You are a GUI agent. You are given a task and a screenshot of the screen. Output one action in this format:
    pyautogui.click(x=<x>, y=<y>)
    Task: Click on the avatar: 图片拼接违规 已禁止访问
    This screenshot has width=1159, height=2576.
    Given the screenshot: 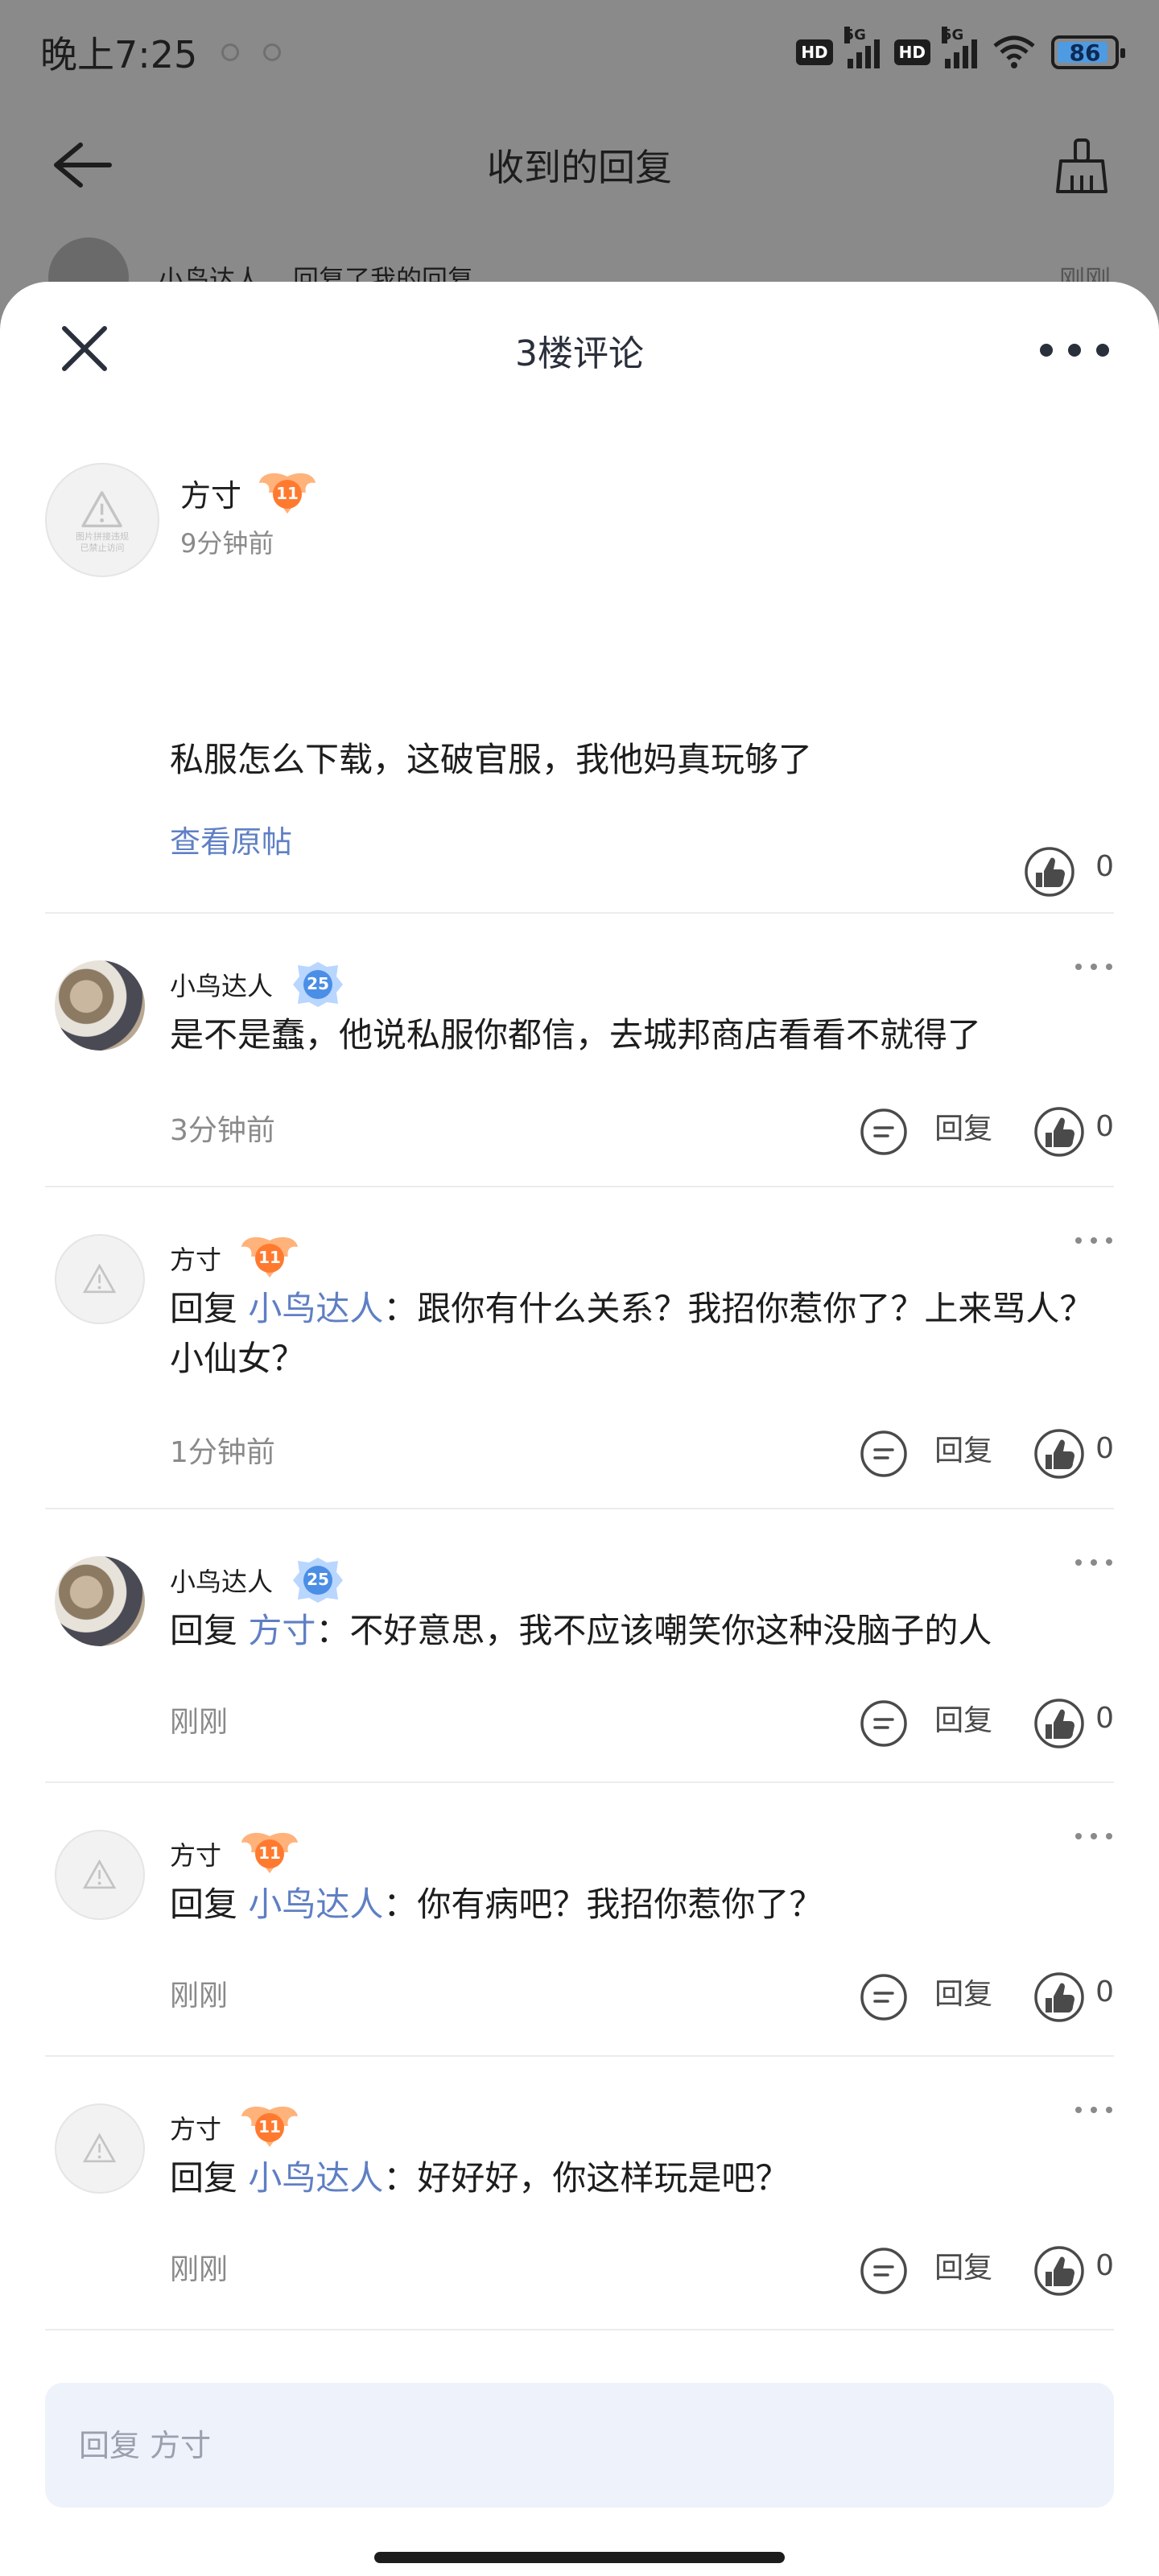 What is the action you would take?
    pyautogui.click(x=102, y=520)
    